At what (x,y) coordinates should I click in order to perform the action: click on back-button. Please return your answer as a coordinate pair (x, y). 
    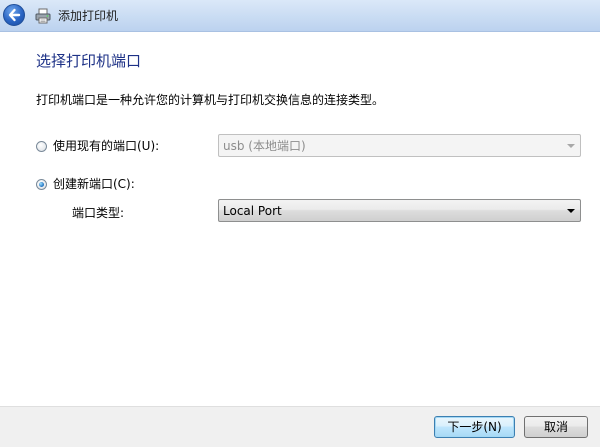
    Looking at the image, I should click on (14, 15).